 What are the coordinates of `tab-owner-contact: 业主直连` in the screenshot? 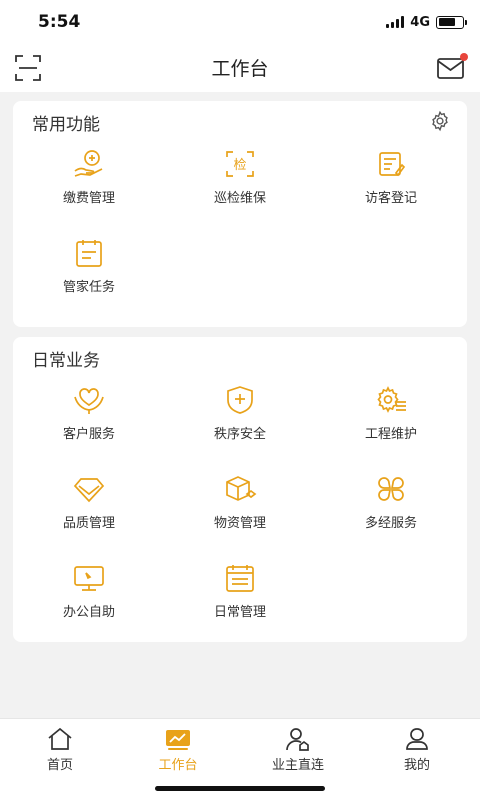 It's located at (298, 749).